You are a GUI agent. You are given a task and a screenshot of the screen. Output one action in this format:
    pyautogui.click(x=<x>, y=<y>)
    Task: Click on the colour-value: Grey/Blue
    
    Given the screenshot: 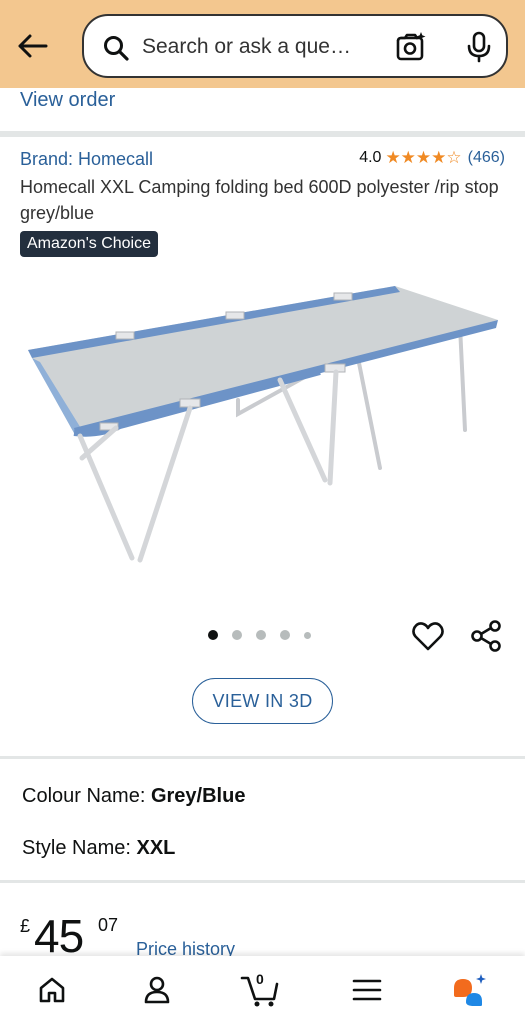 What is the action you would take?
    pyautogui.click(x=198, y=796)
    